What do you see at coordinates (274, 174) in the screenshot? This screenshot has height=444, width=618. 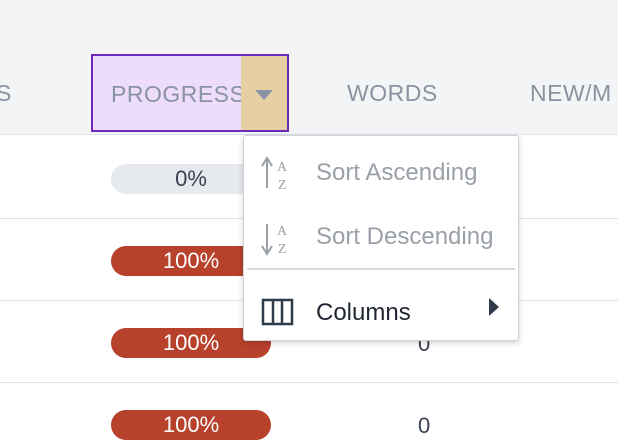 I see `sort-alpha-asc-icon: A Z` at bounding box center [274, 174].